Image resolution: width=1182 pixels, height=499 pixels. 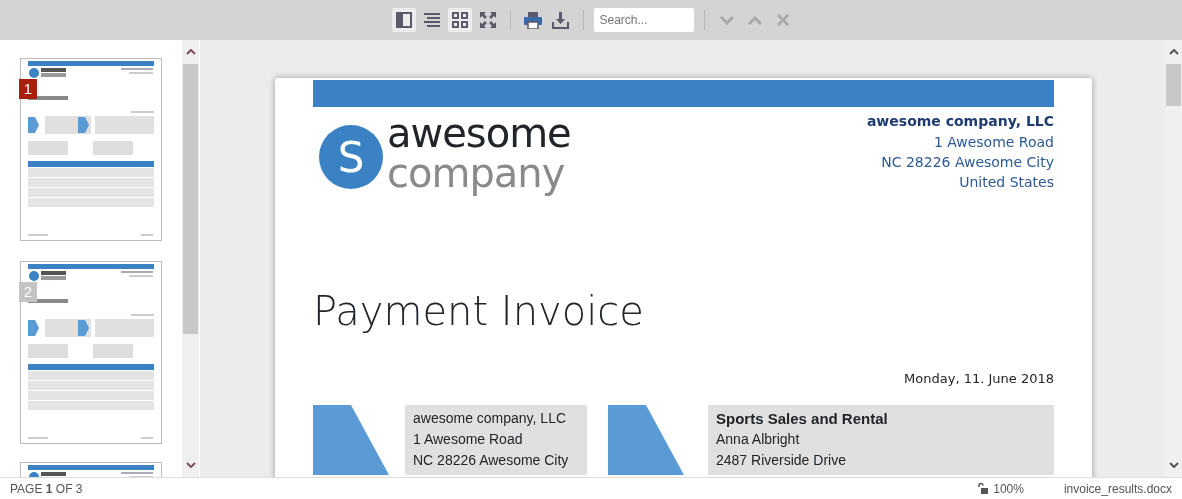 What do you see at coordinates (491, 460) in the screenshot?
I see `address-line: NC 28226 Awesome City` at bounding box center [491, 460].